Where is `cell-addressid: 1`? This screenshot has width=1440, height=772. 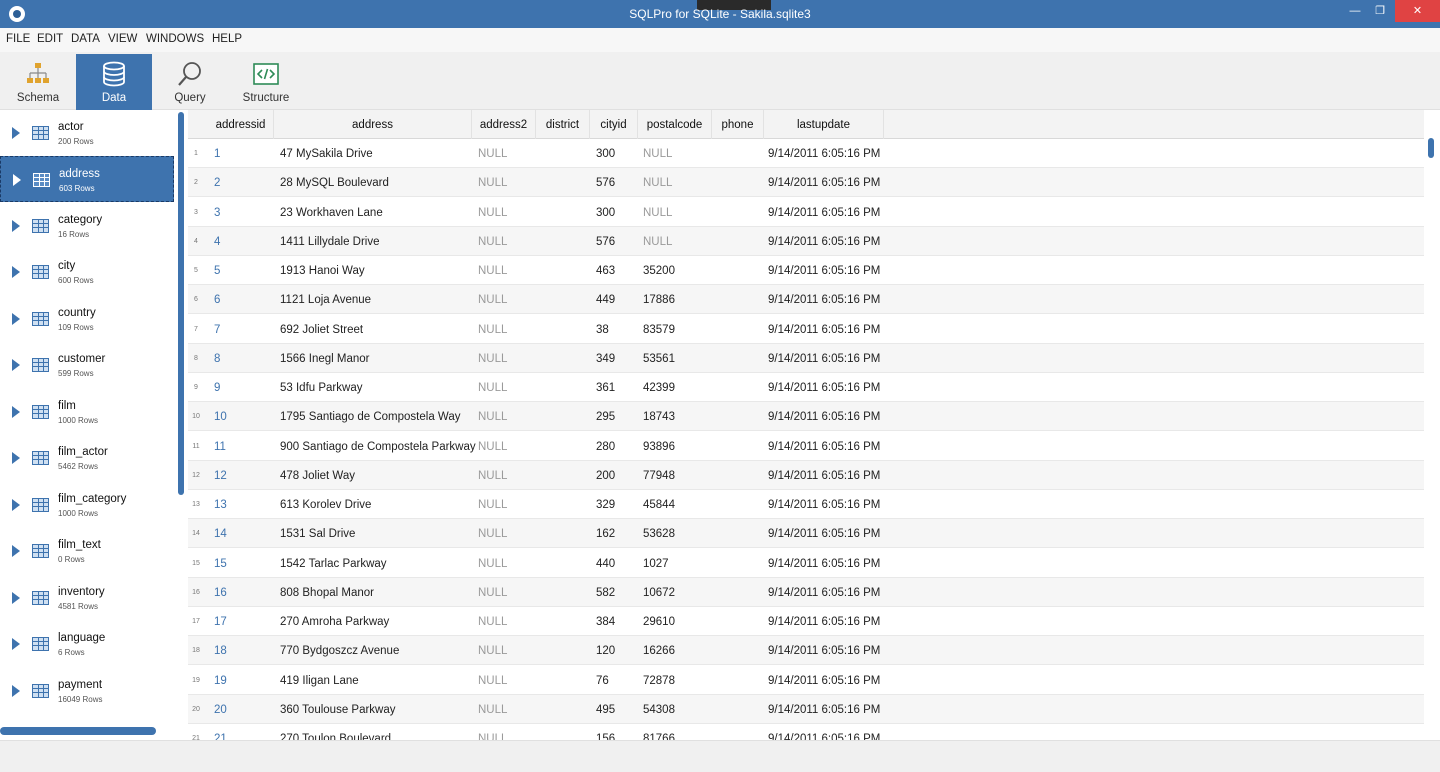
cell-addressid: 1 is located at coordinates (217, 154).